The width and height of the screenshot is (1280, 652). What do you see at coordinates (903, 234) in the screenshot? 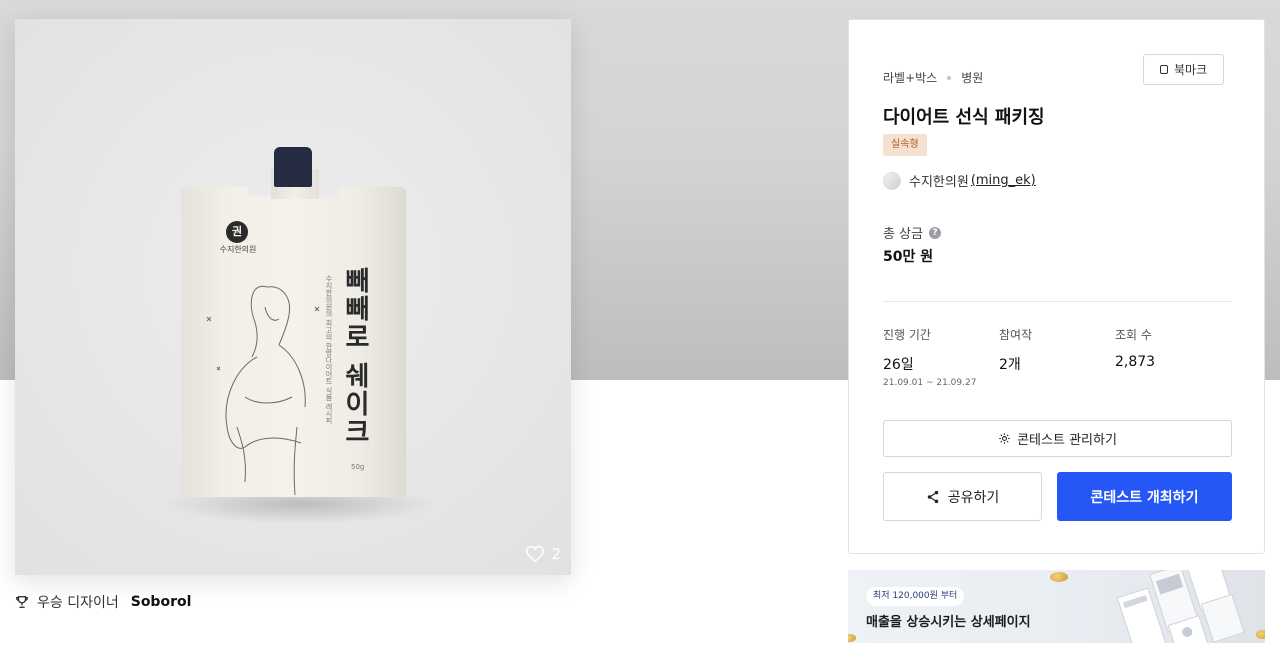
I see `prize-label-text: 총 상금` at bounding box center [903, 234].